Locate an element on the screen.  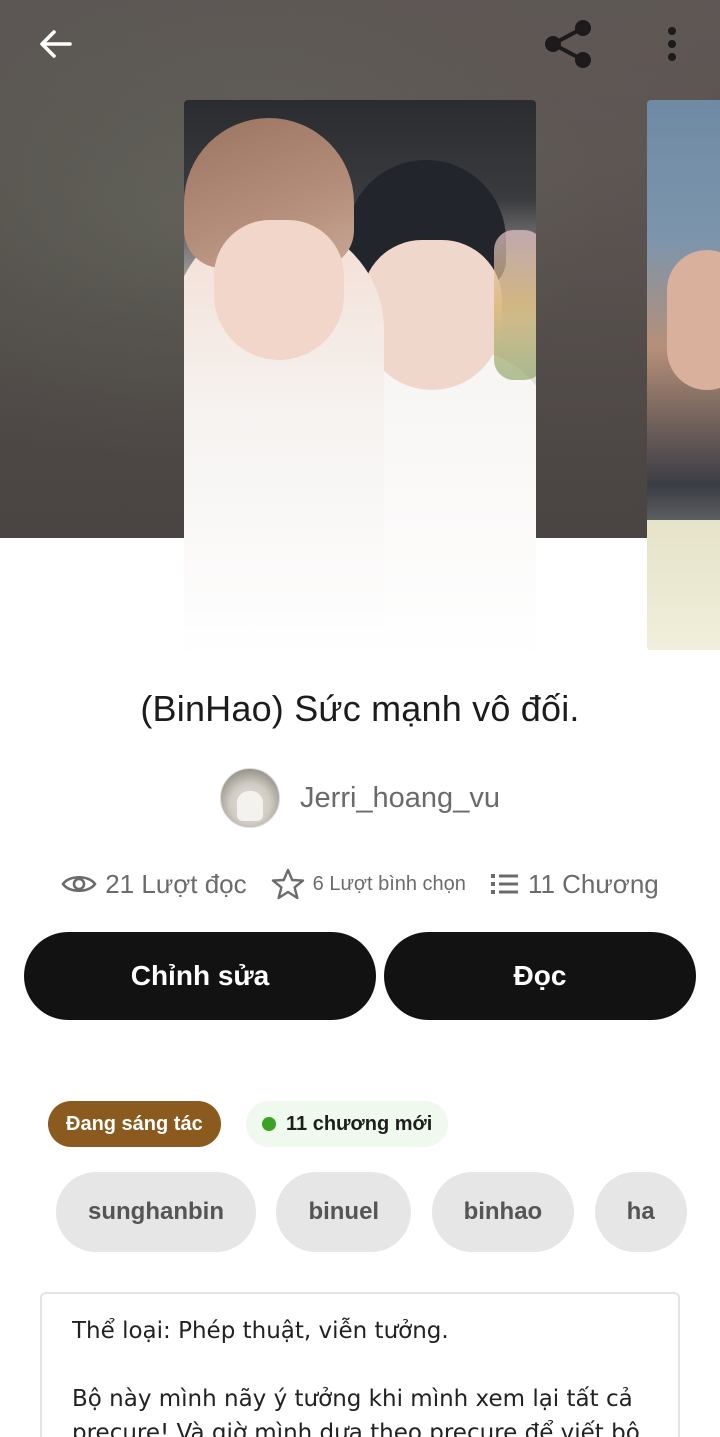
status-badge: Đang sáng tác is located at coordinates (134, 1124).